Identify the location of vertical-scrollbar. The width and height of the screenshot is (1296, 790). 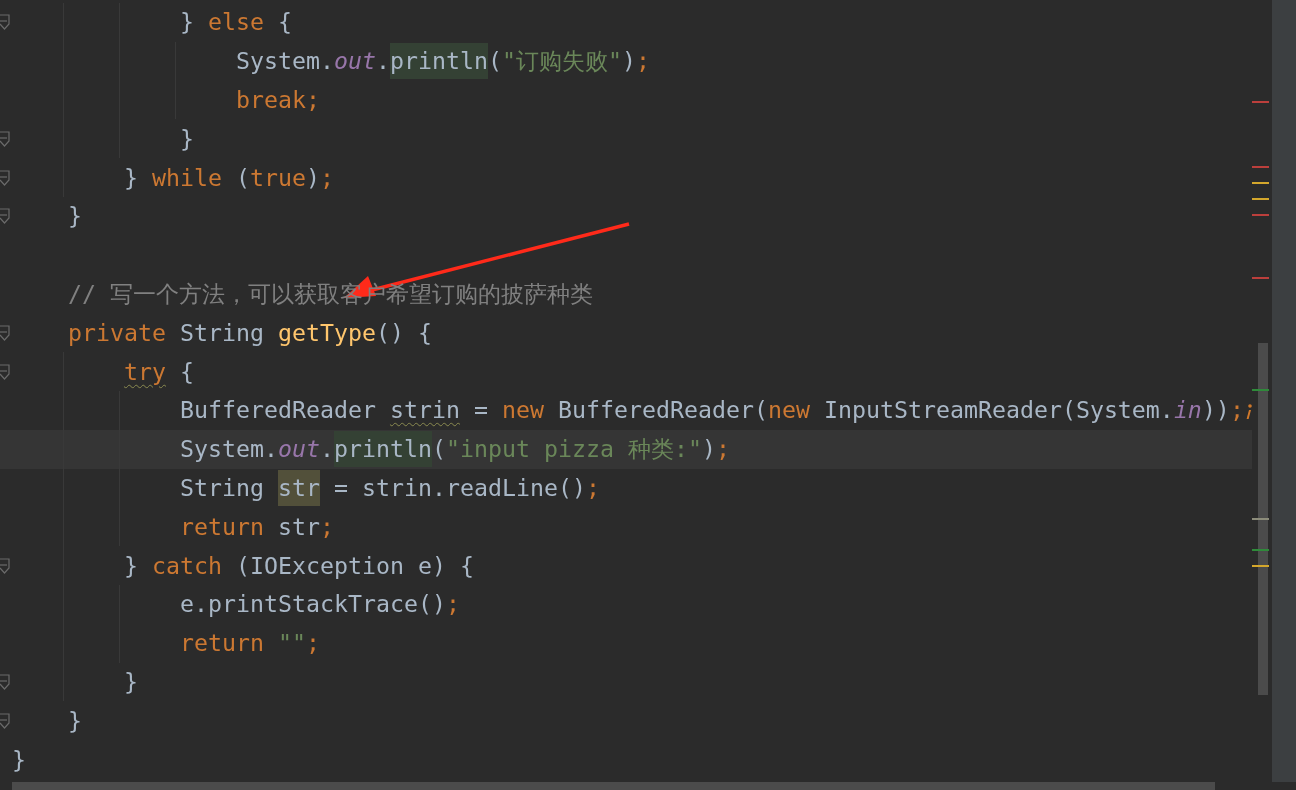
(1263, 519).